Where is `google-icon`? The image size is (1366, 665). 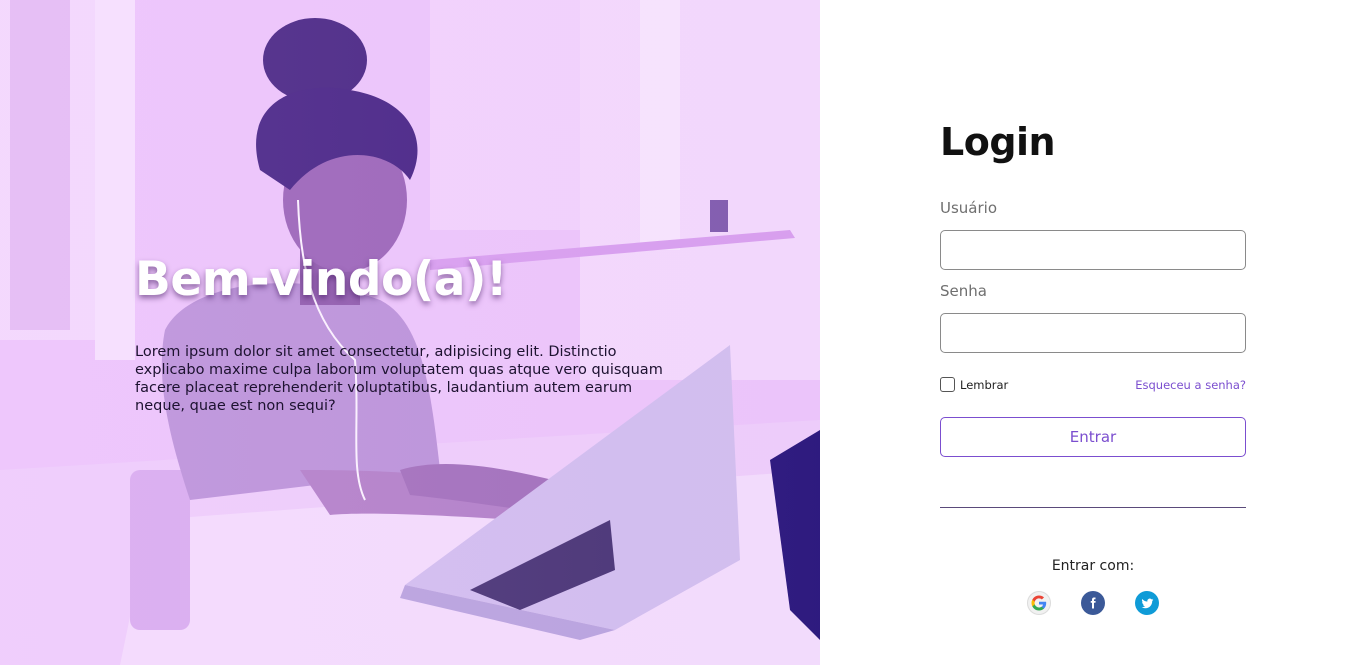
google-icon is located at coordinates (1039, 603).